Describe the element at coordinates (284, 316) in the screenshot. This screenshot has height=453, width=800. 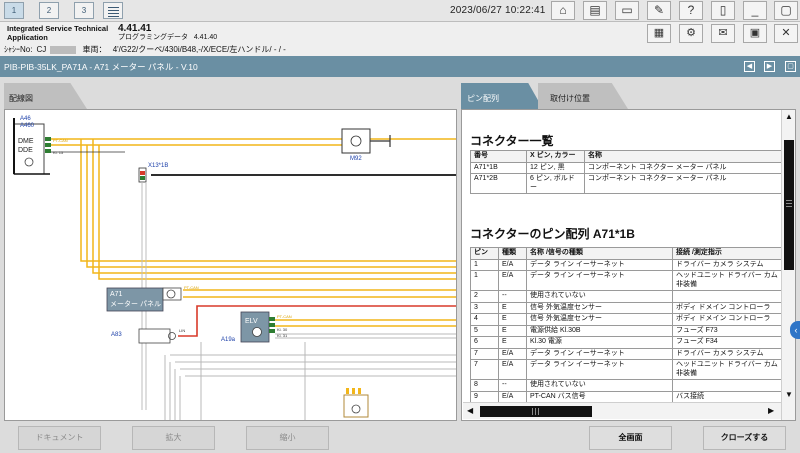
I see `label-ptcan-3: PT-CAN` at that location.